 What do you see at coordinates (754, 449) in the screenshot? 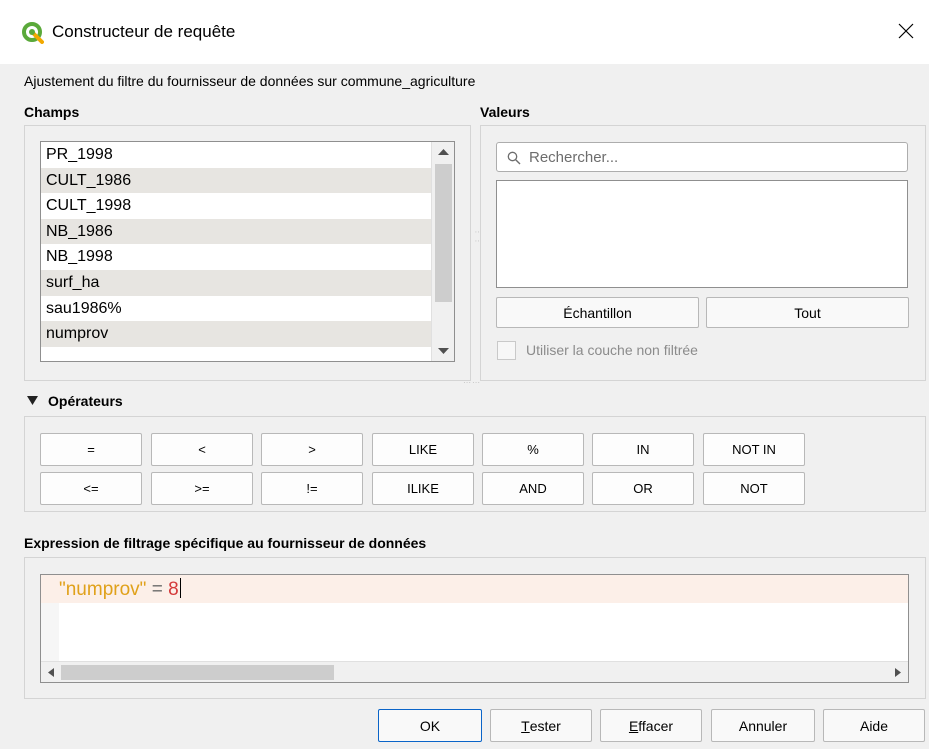
I see `operator-button: NOT IN` at bounding box center [754, 449].